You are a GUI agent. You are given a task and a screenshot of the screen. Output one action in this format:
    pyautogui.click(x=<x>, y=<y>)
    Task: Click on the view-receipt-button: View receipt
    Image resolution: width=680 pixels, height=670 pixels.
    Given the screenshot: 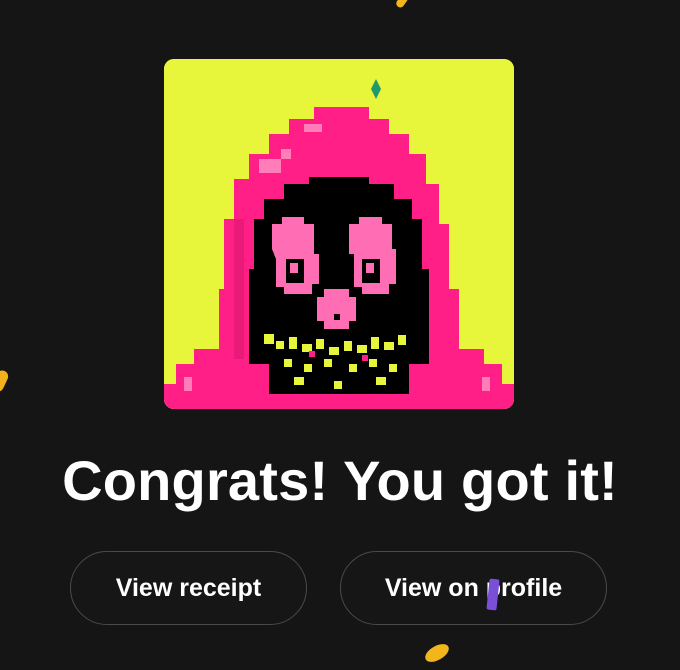 What is the action you would take?
    pyautogui.click(x=188, y=588)
    